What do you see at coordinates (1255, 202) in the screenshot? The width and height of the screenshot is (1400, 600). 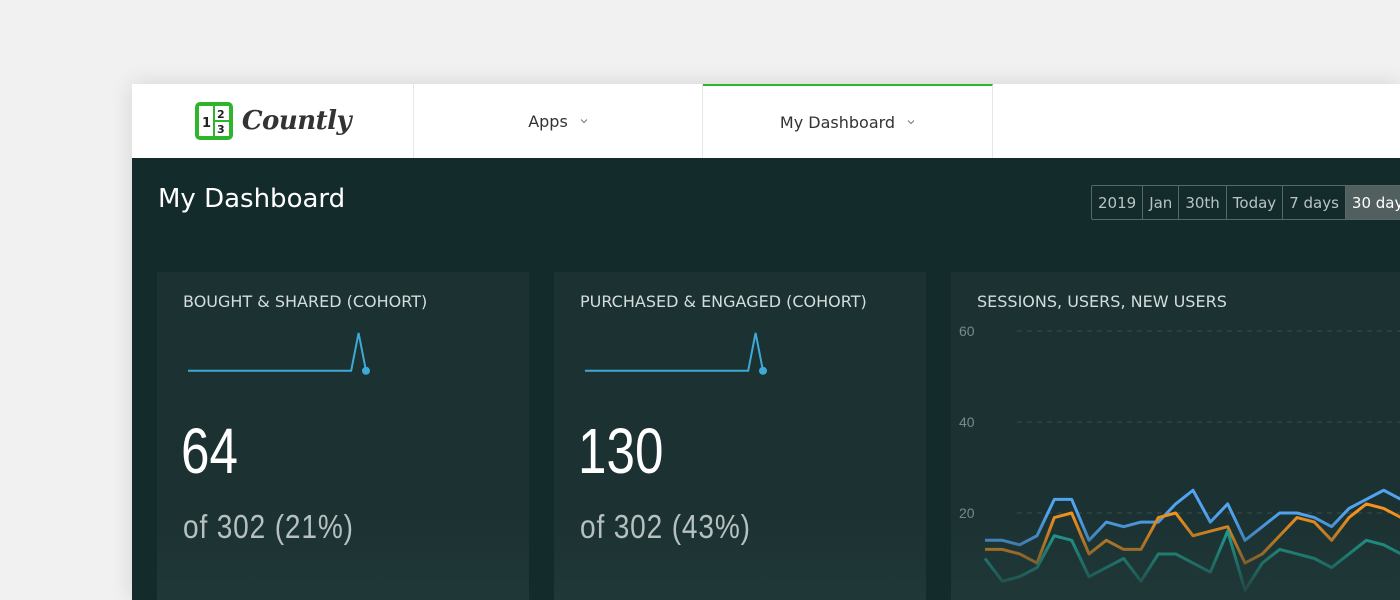 I see `date-option-today: Today` at bounding box center [1255, 202].